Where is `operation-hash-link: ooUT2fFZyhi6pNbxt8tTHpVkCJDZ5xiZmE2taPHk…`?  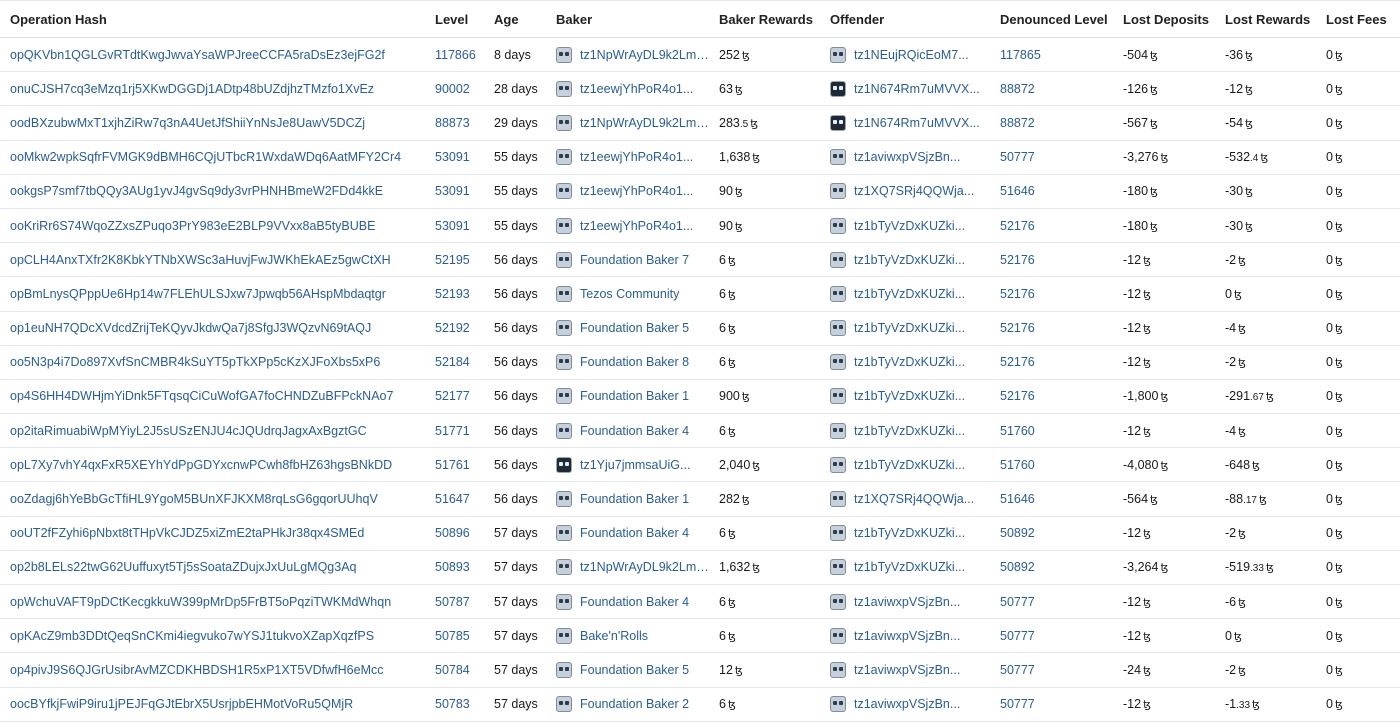 operation-hash-link: ooUT2fFZyhi6pNbxt8tTHpVkCJDZ5xiZmE2taPHk… is located at coordinates (187, 533).